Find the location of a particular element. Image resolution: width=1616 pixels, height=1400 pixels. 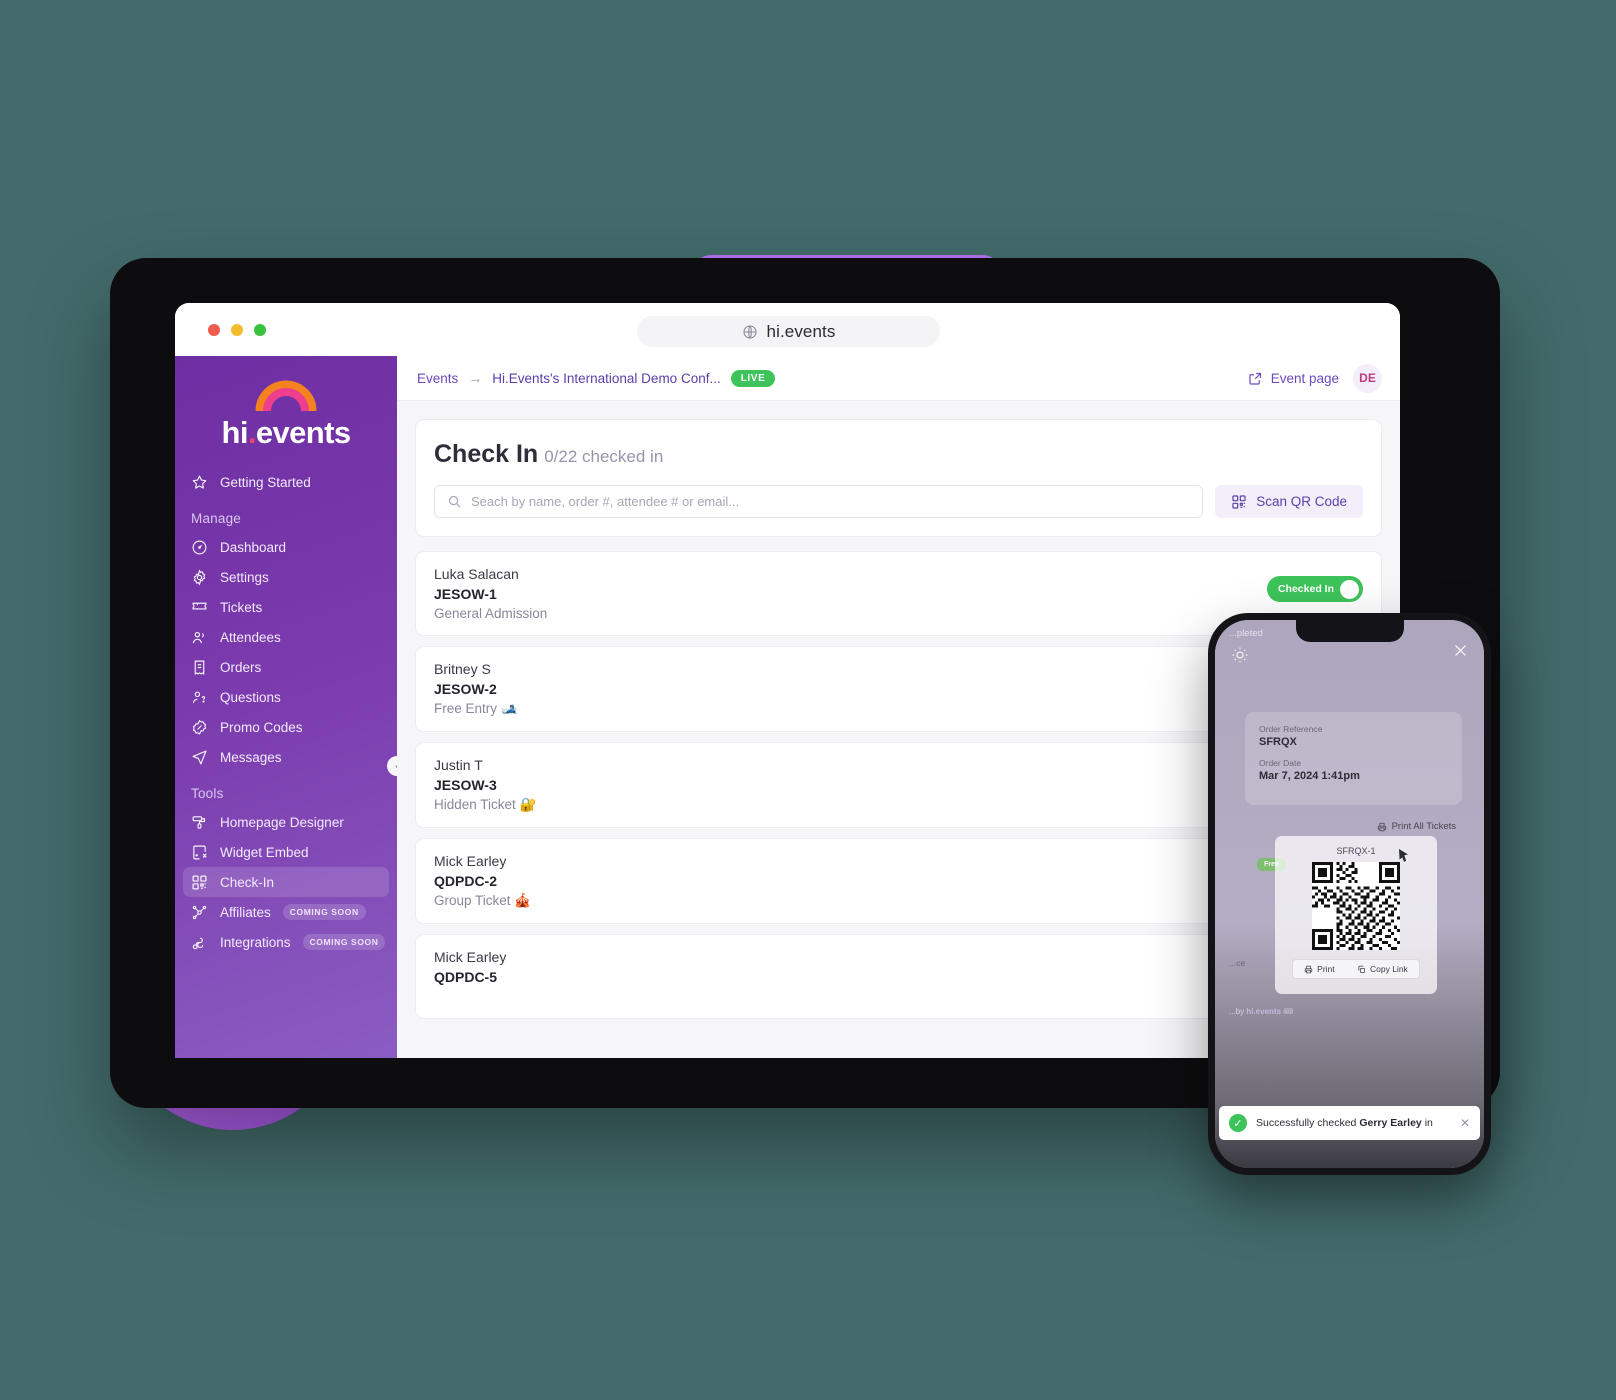

sidebar-item-label: Questions is located at coordinates (250, 697).